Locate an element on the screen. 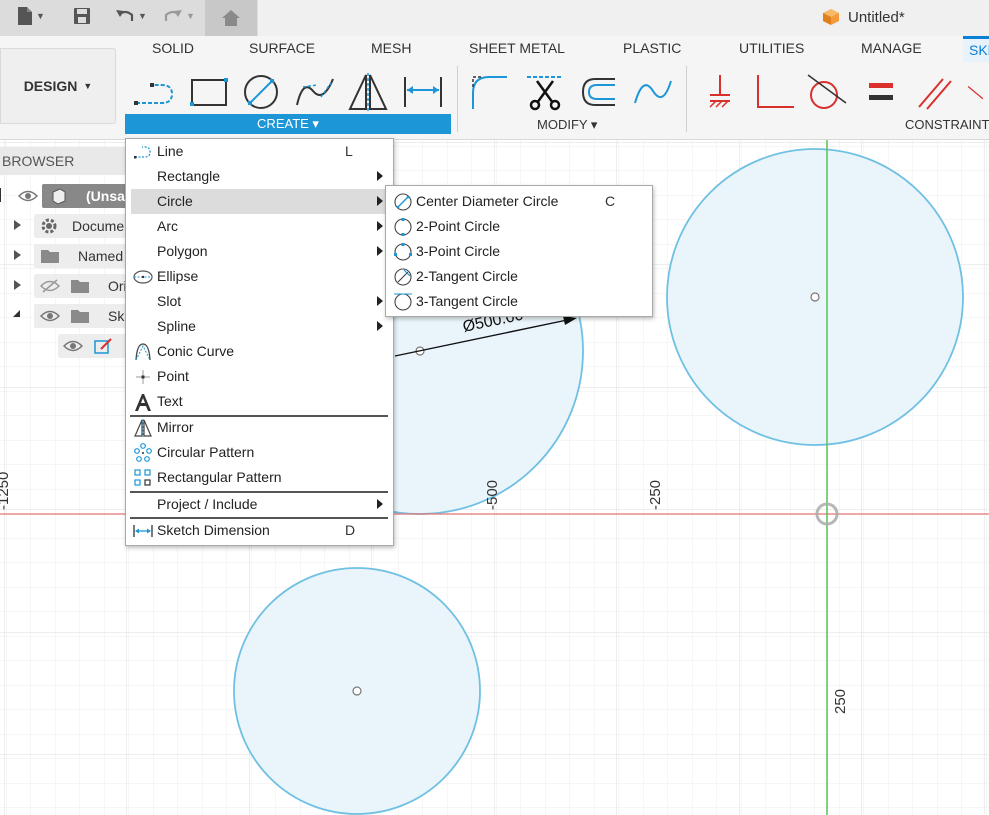 This screenshot has width=989, height=815. circular-pattern-icon is located at coordinates (143, 452).